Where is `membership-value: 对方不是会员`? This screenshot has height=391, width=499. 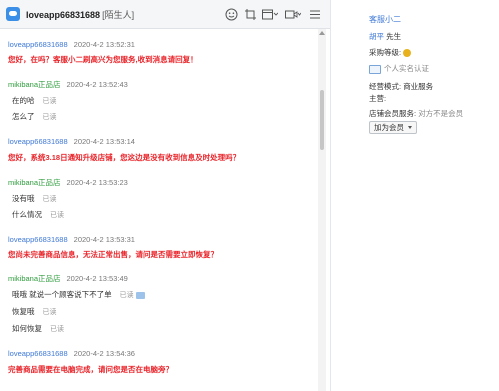 membership-value: 对方不是会员 is located at coordinates (441, 113).